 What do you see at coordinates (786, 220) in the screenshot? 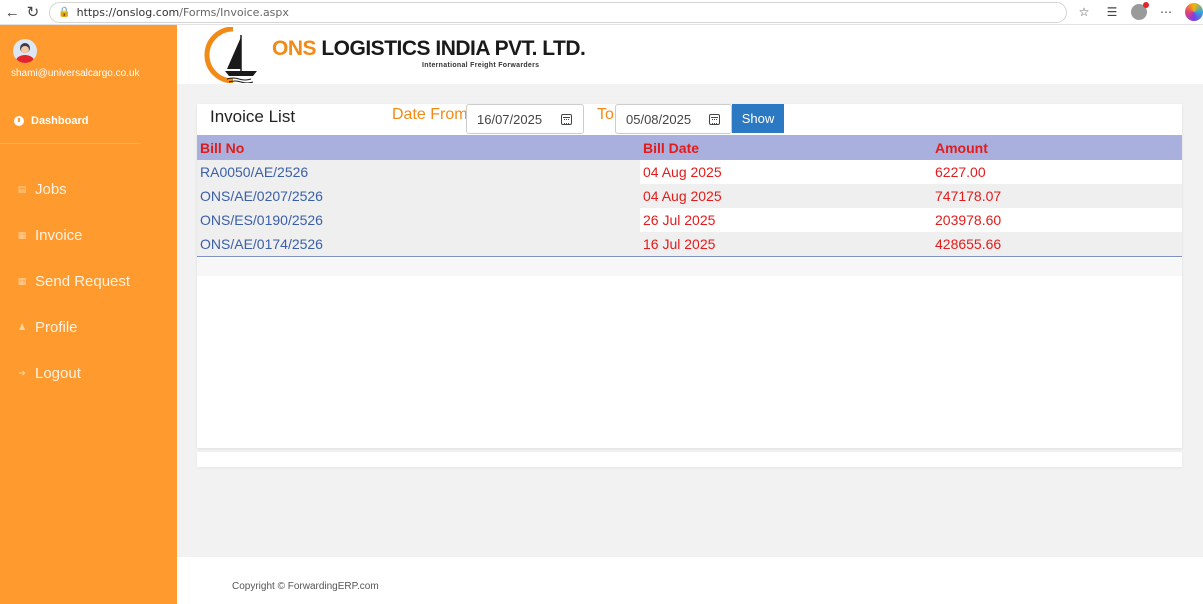
I see `bill-date-cell: 26 Jul 2025` at bounding box center [786, 220].